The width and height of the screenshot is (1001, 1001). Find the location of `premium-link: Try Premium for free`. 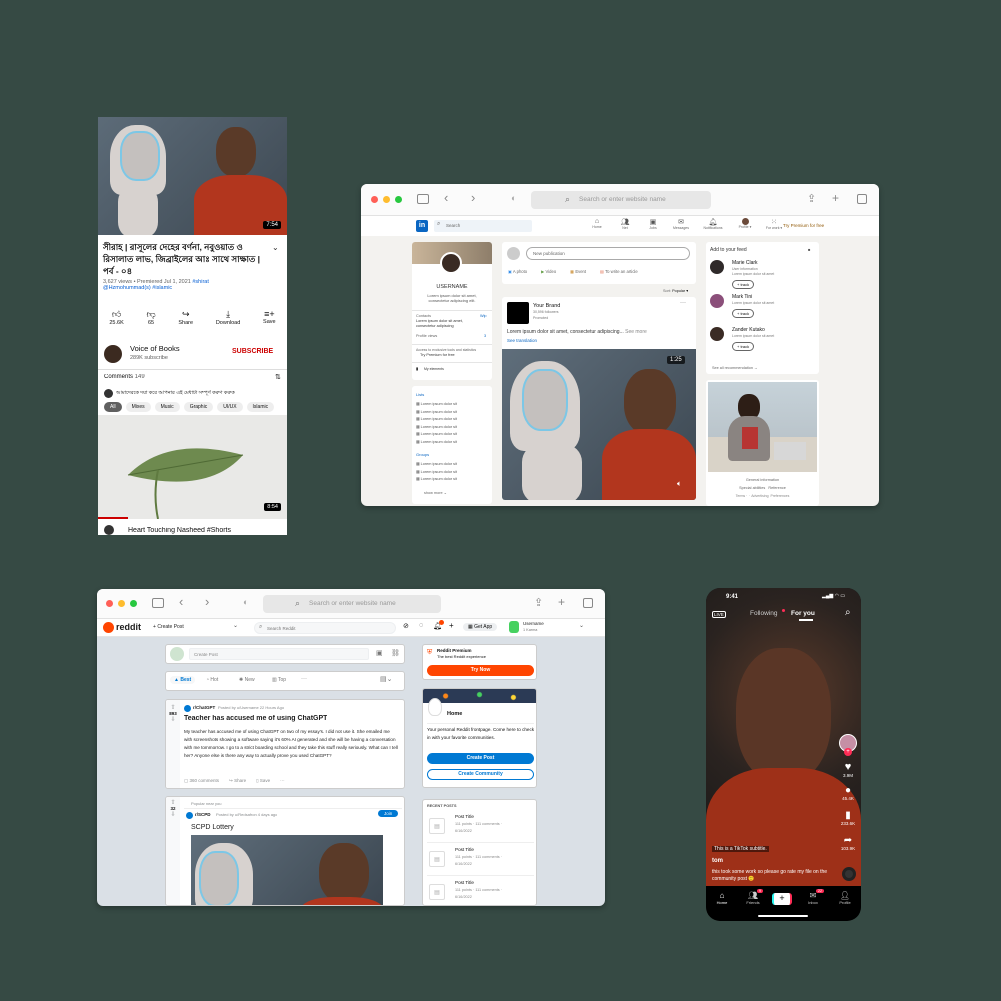

premium-link: Try Premium for free is located at coordinates (803, 225).